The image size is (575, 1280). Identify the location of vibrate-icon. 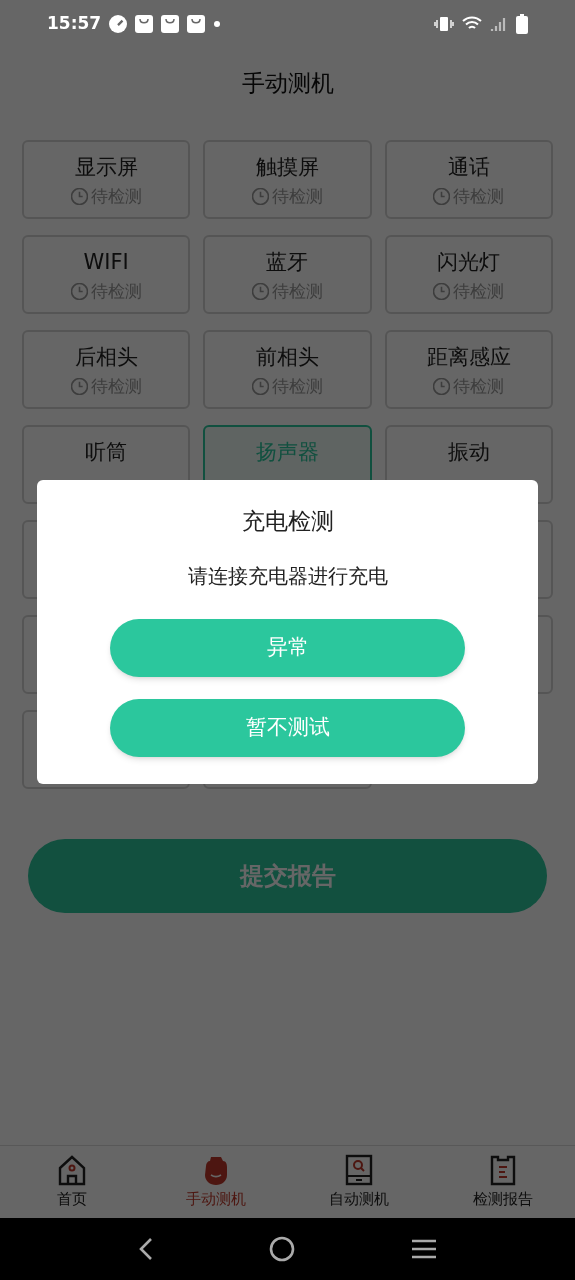
(444, 24).